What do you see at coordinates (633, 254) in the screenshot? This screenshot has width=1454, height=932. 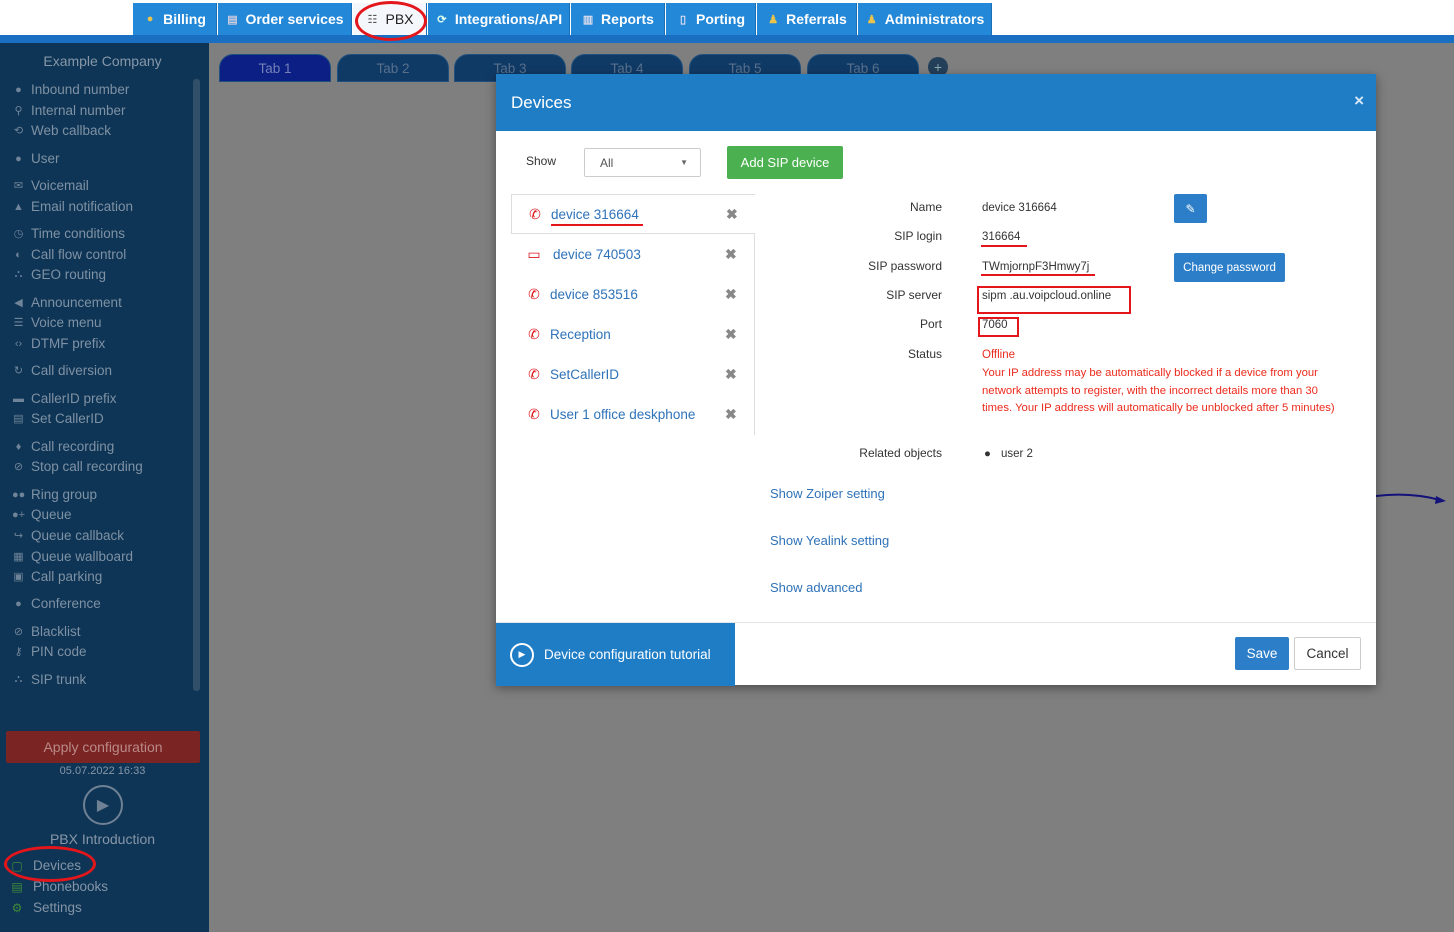 I see `device-list-item: ▭ device 740503 ✖` at bounding box center [633, 254].